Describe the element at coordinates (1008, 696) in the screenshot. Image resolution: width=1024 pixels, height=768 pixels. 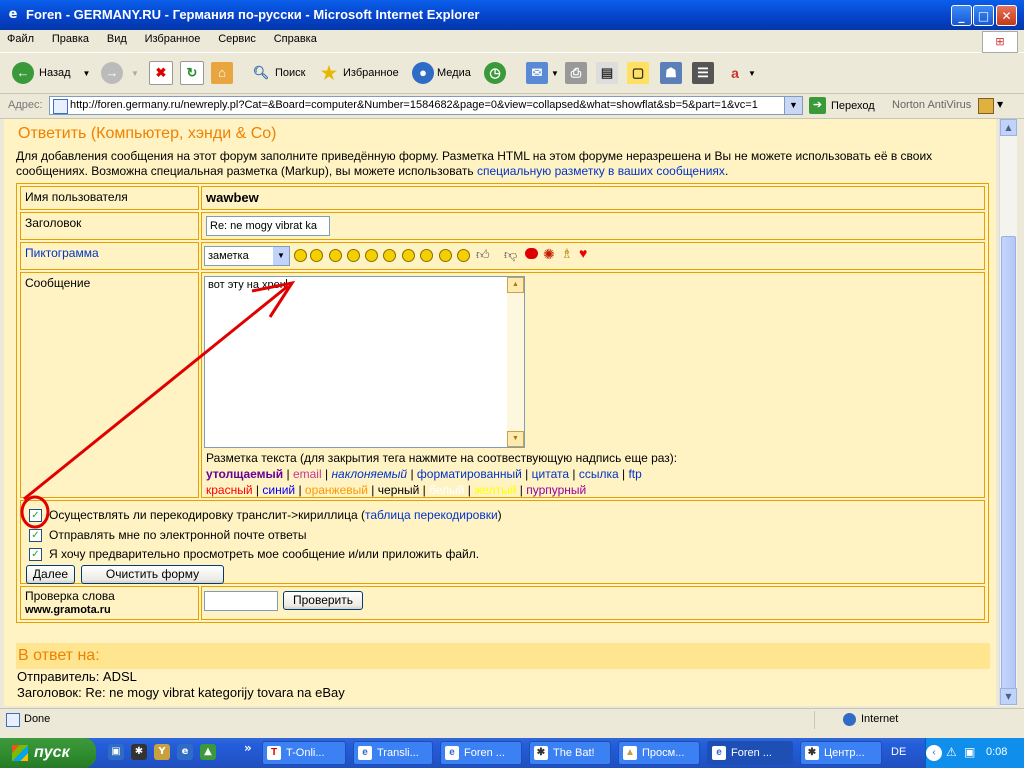
I see `scroll-down-icon: ▼` at that location.